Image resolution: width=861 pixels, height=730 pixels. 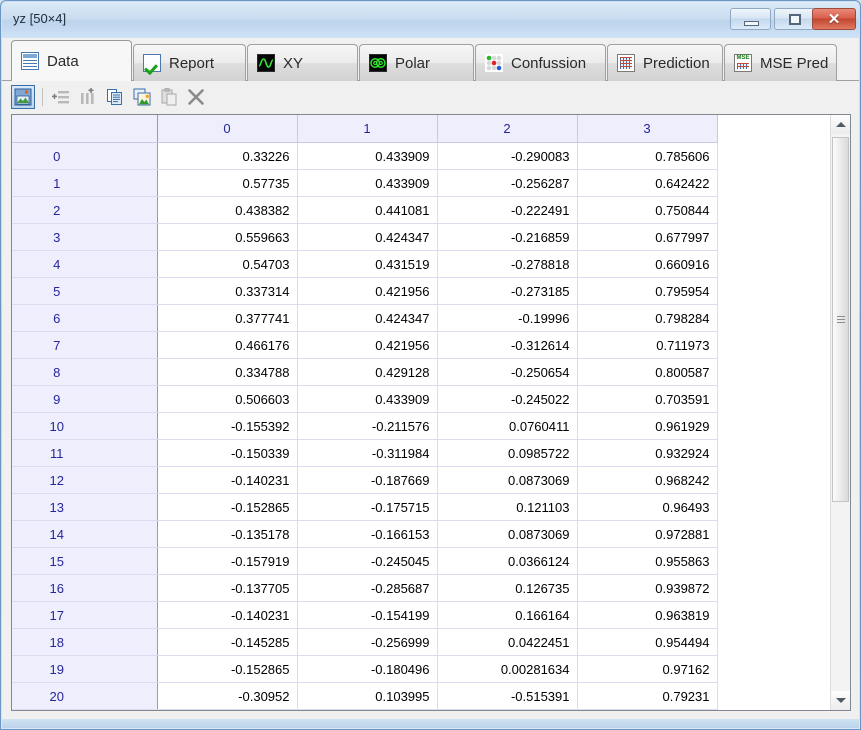 What do you see at coordinates (367, 210) in the screenshot?
I see `table-cell: 0.441081` at bounding box center [367, 210].